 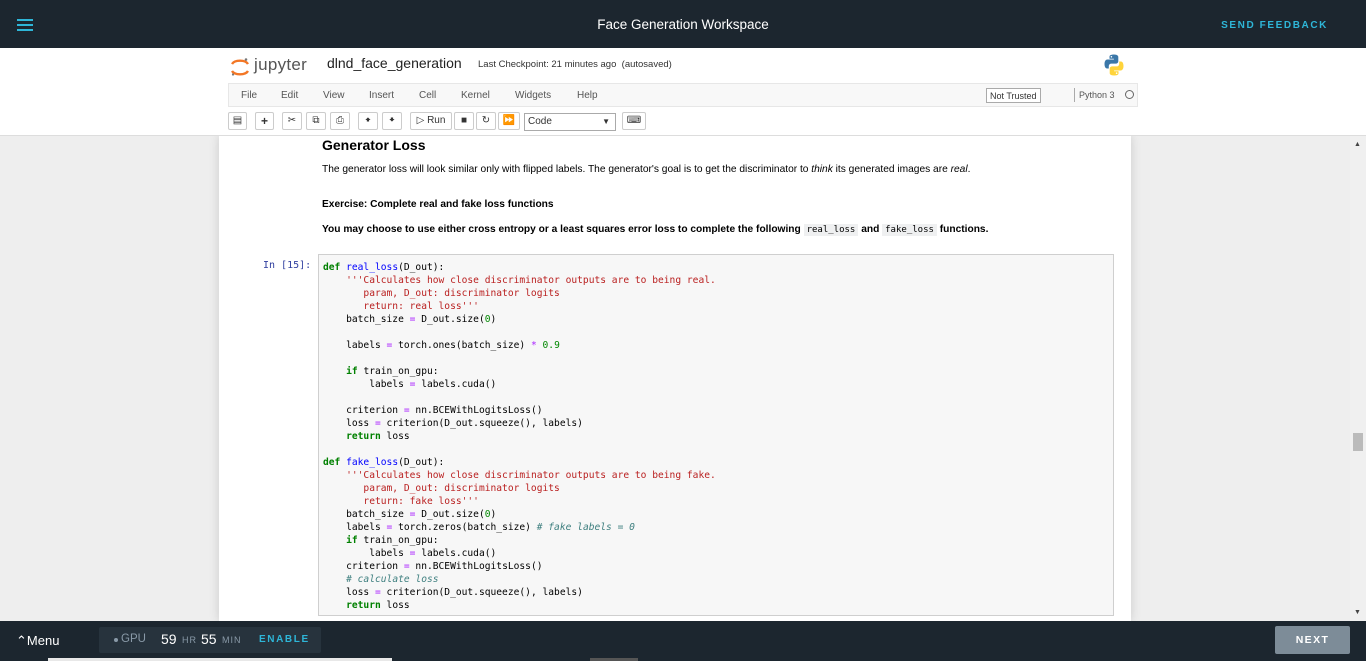 I want to click on run-label: Run, so click(x=436, y=120).